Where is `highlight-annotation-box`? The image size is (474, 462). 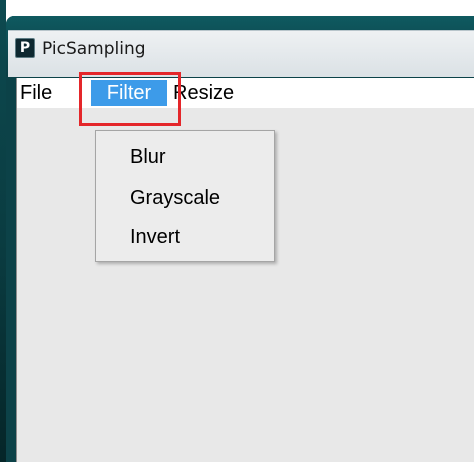 highlight-annotation-box is located at coordinates (130, 99).